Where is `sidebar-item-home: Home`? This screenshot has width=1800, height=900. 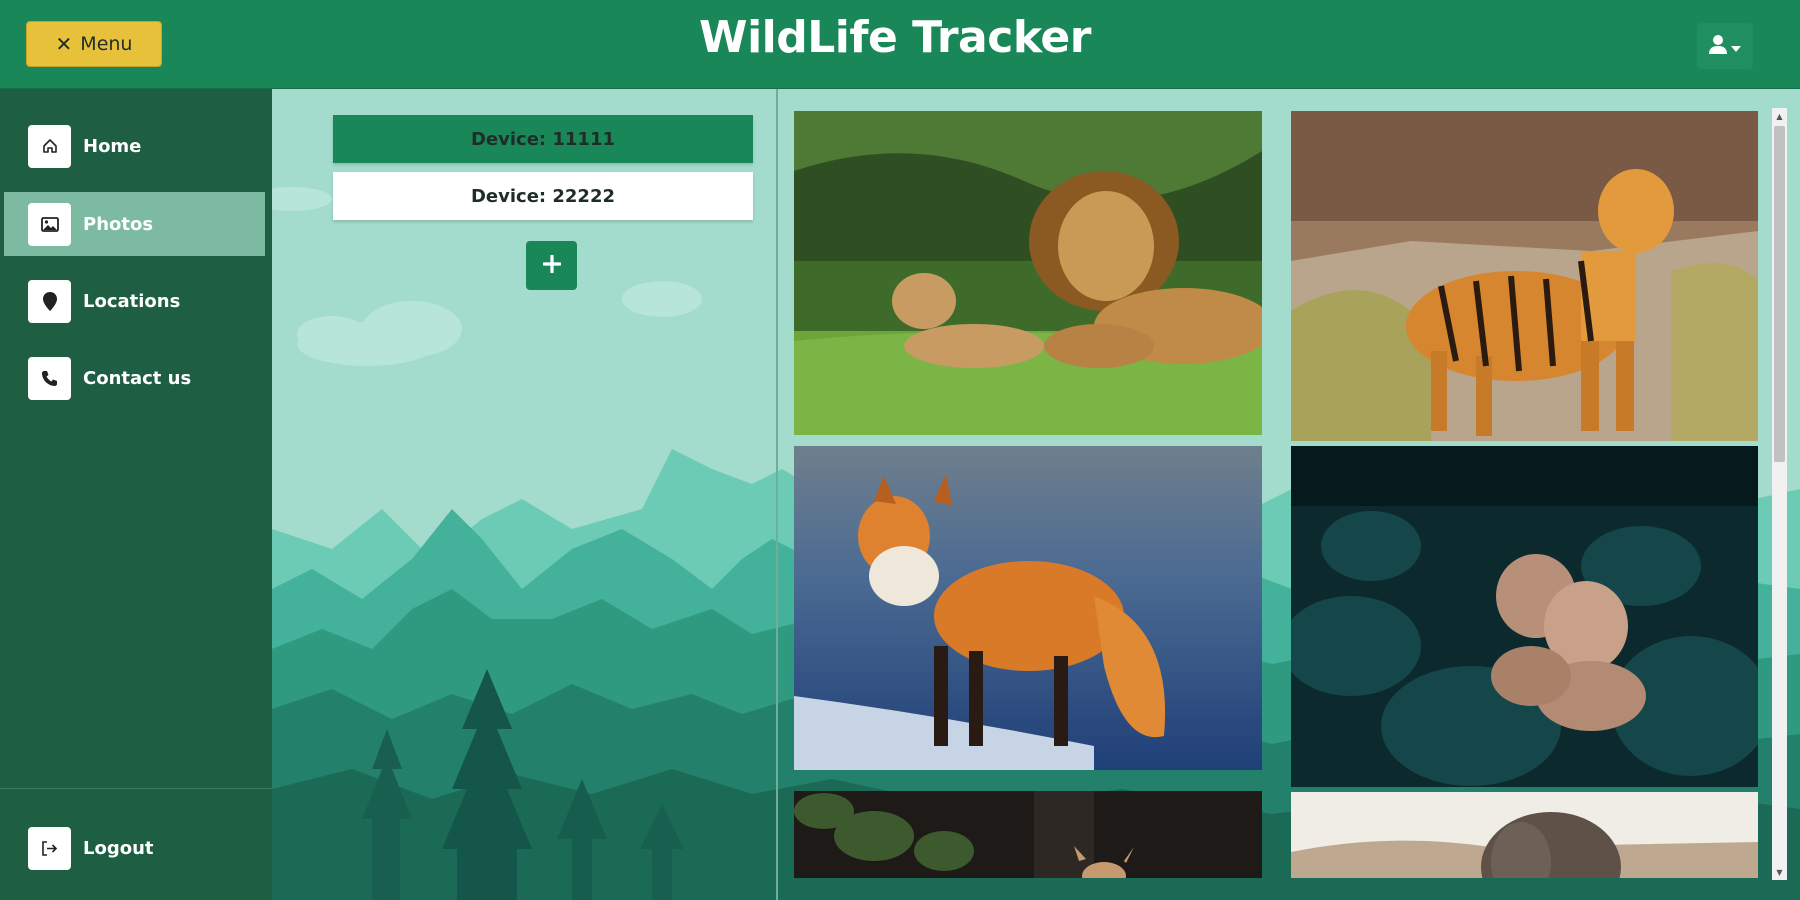
sidebar-item-home: Home is located at coordinates (134, 146).